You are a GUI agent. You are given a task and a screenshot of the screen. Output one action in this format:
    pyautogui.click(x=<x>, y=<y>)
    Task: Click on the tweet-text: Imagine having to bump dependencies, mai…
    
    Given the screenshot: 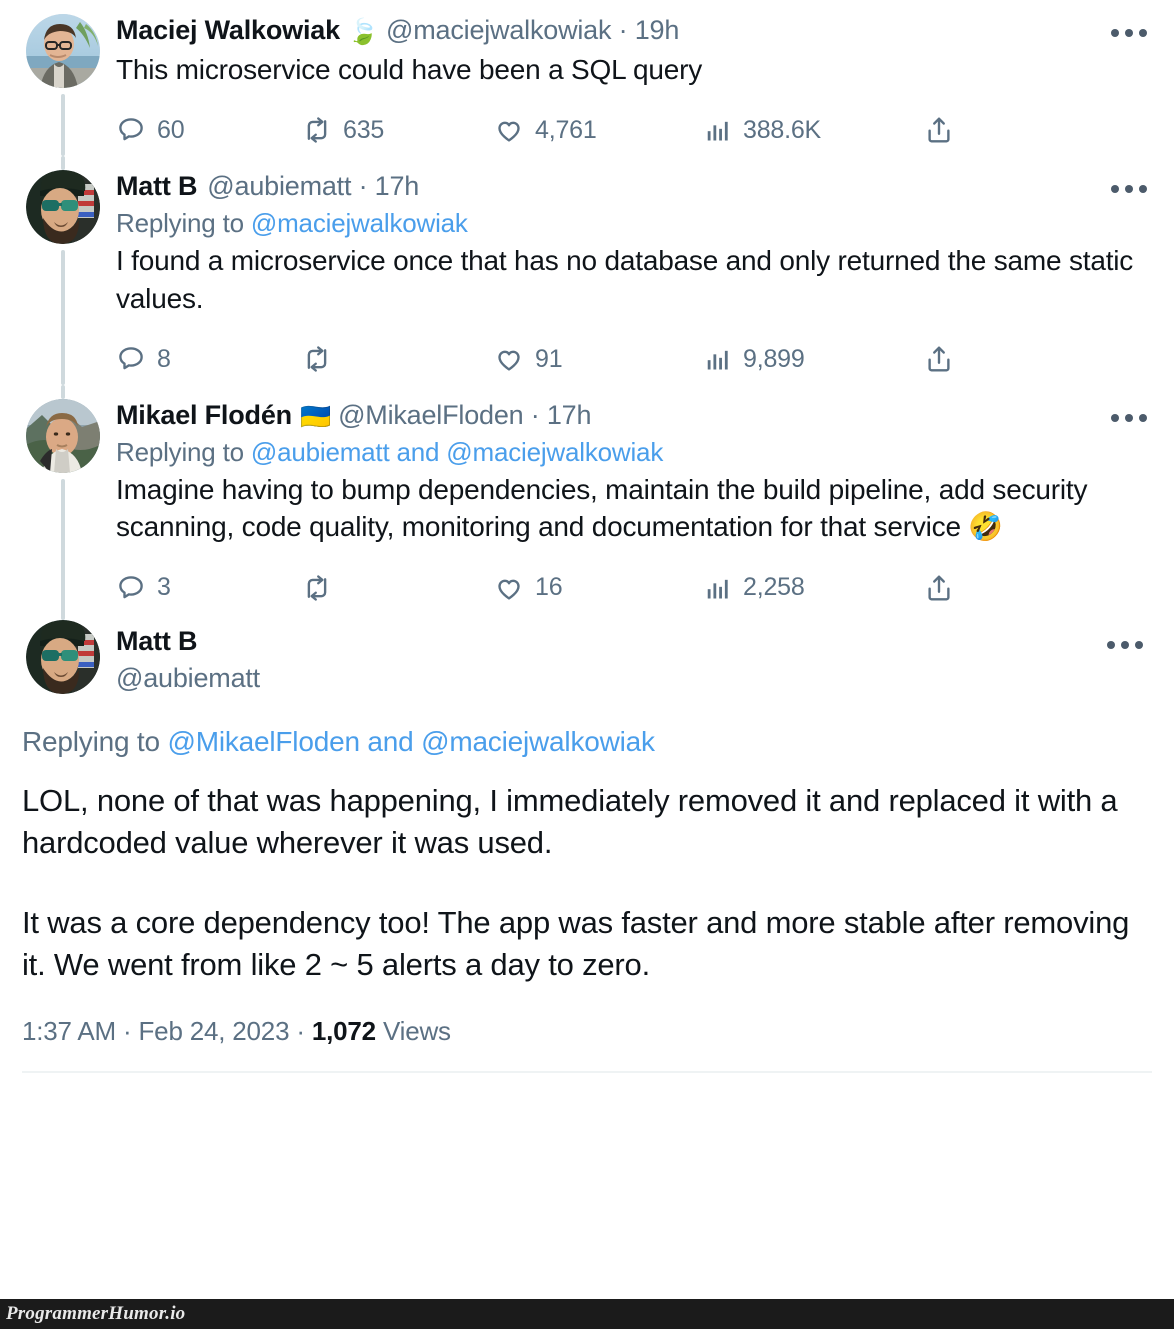 What is the action you would take?
    pyautogui.click(x=602, y=508)
    